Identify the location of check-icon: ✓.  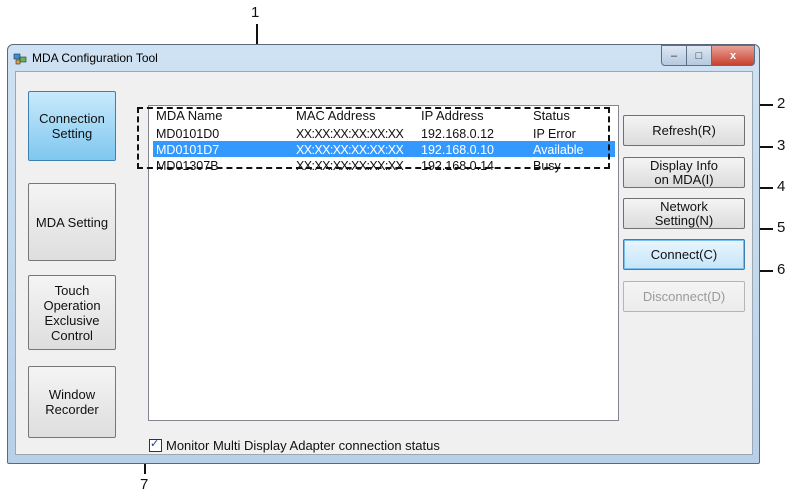
(155, 444).